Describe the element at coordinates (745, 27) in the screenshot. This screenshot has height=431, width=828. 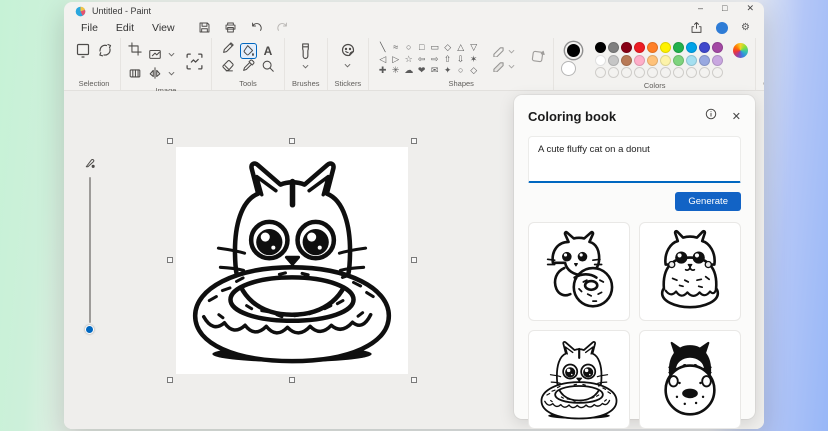
I see `settings-icon: ⚙` at that location.